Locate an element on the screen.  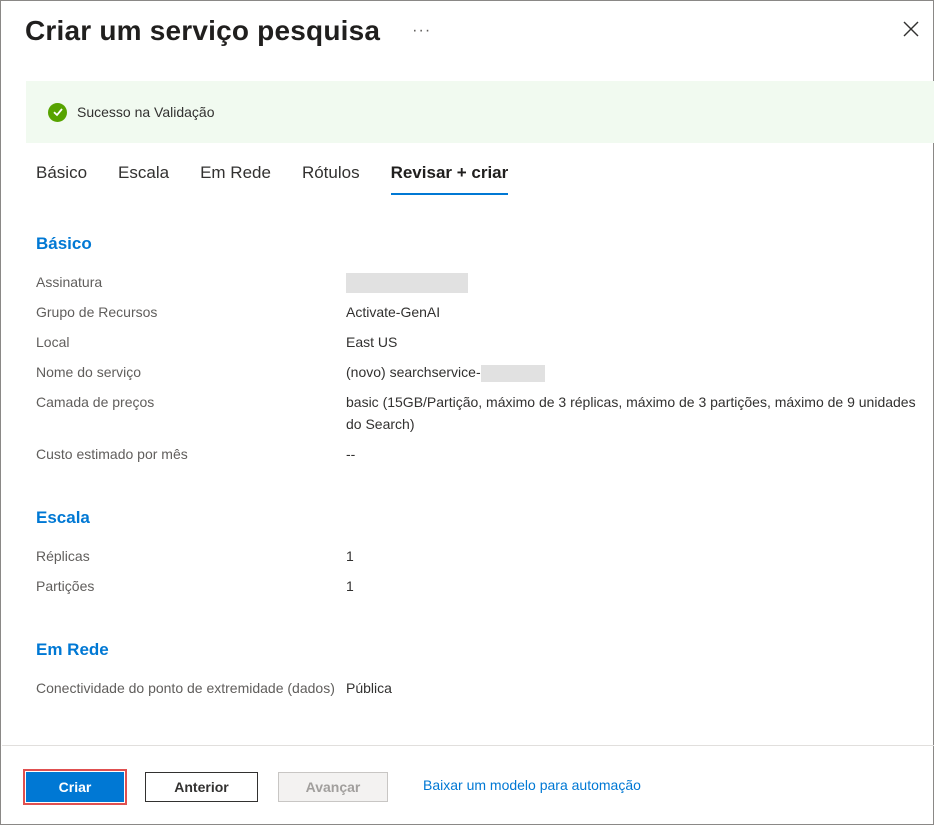
tab-em-rede: Em Rede is located at coordinates (235, 178).